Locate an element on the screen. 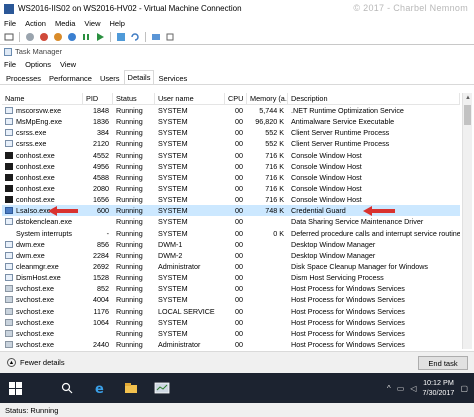 The image size is (474, 417). clock: 10:12 PM 7/30/2017 is located at coordinates (438, 388).